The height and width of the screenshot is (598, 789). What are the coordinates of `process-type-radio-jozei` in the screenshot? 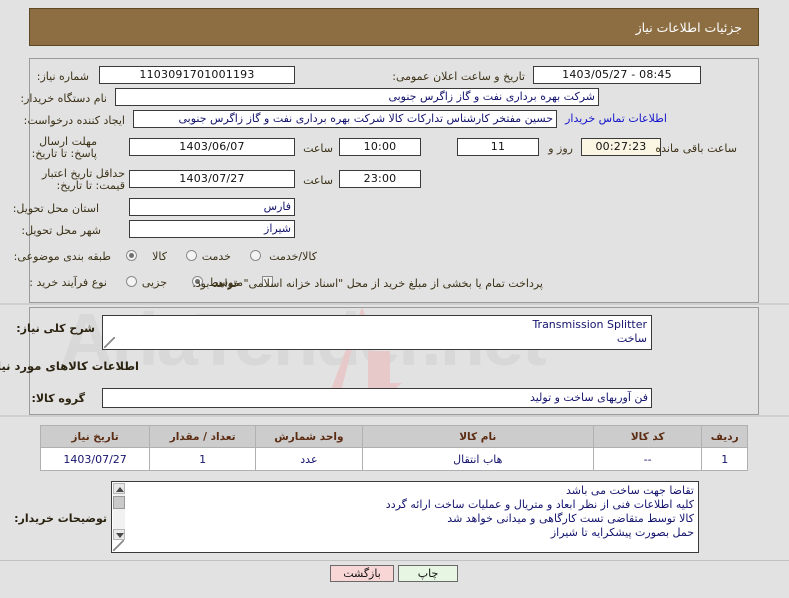 It's located at (131, 281).